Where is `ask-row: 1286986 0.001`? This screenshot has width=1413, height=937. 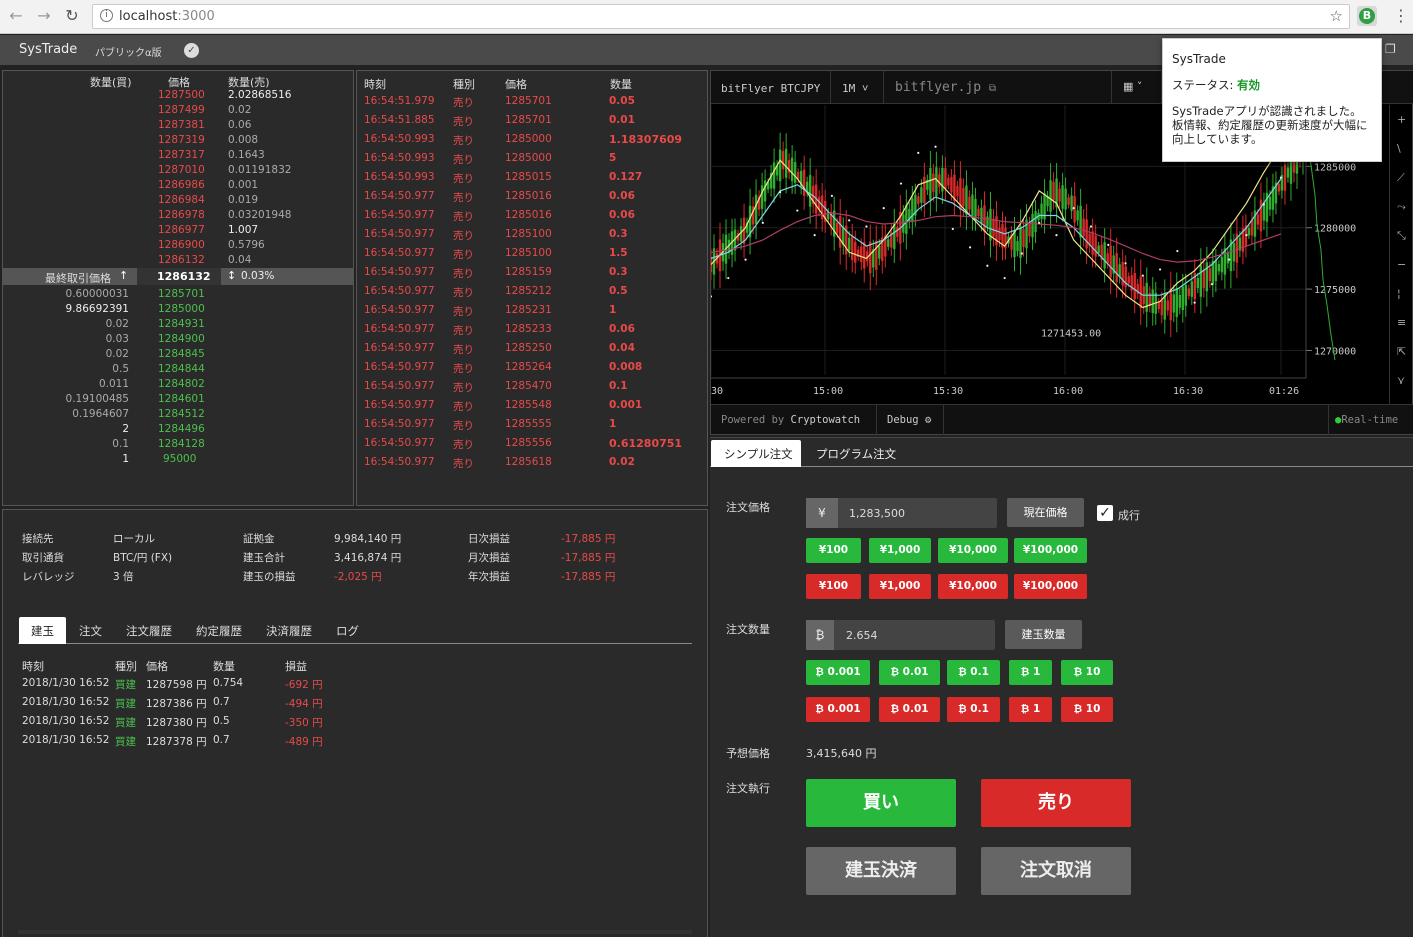 ask-row: 1286986 0.001 is located at coordinates (178, 186).